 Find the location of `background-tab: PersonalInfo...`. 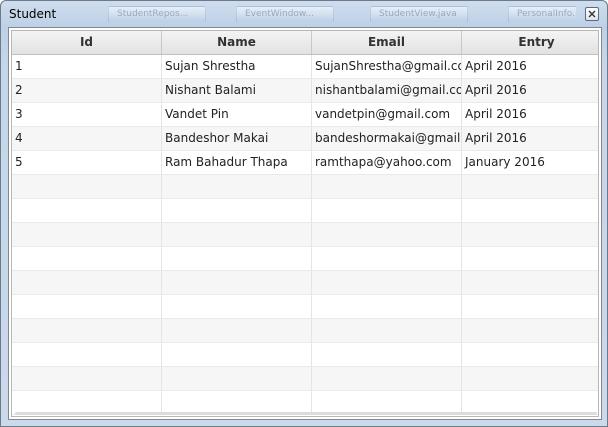

background-tab: PersonalInfo... is located at coordinates (542, 14).